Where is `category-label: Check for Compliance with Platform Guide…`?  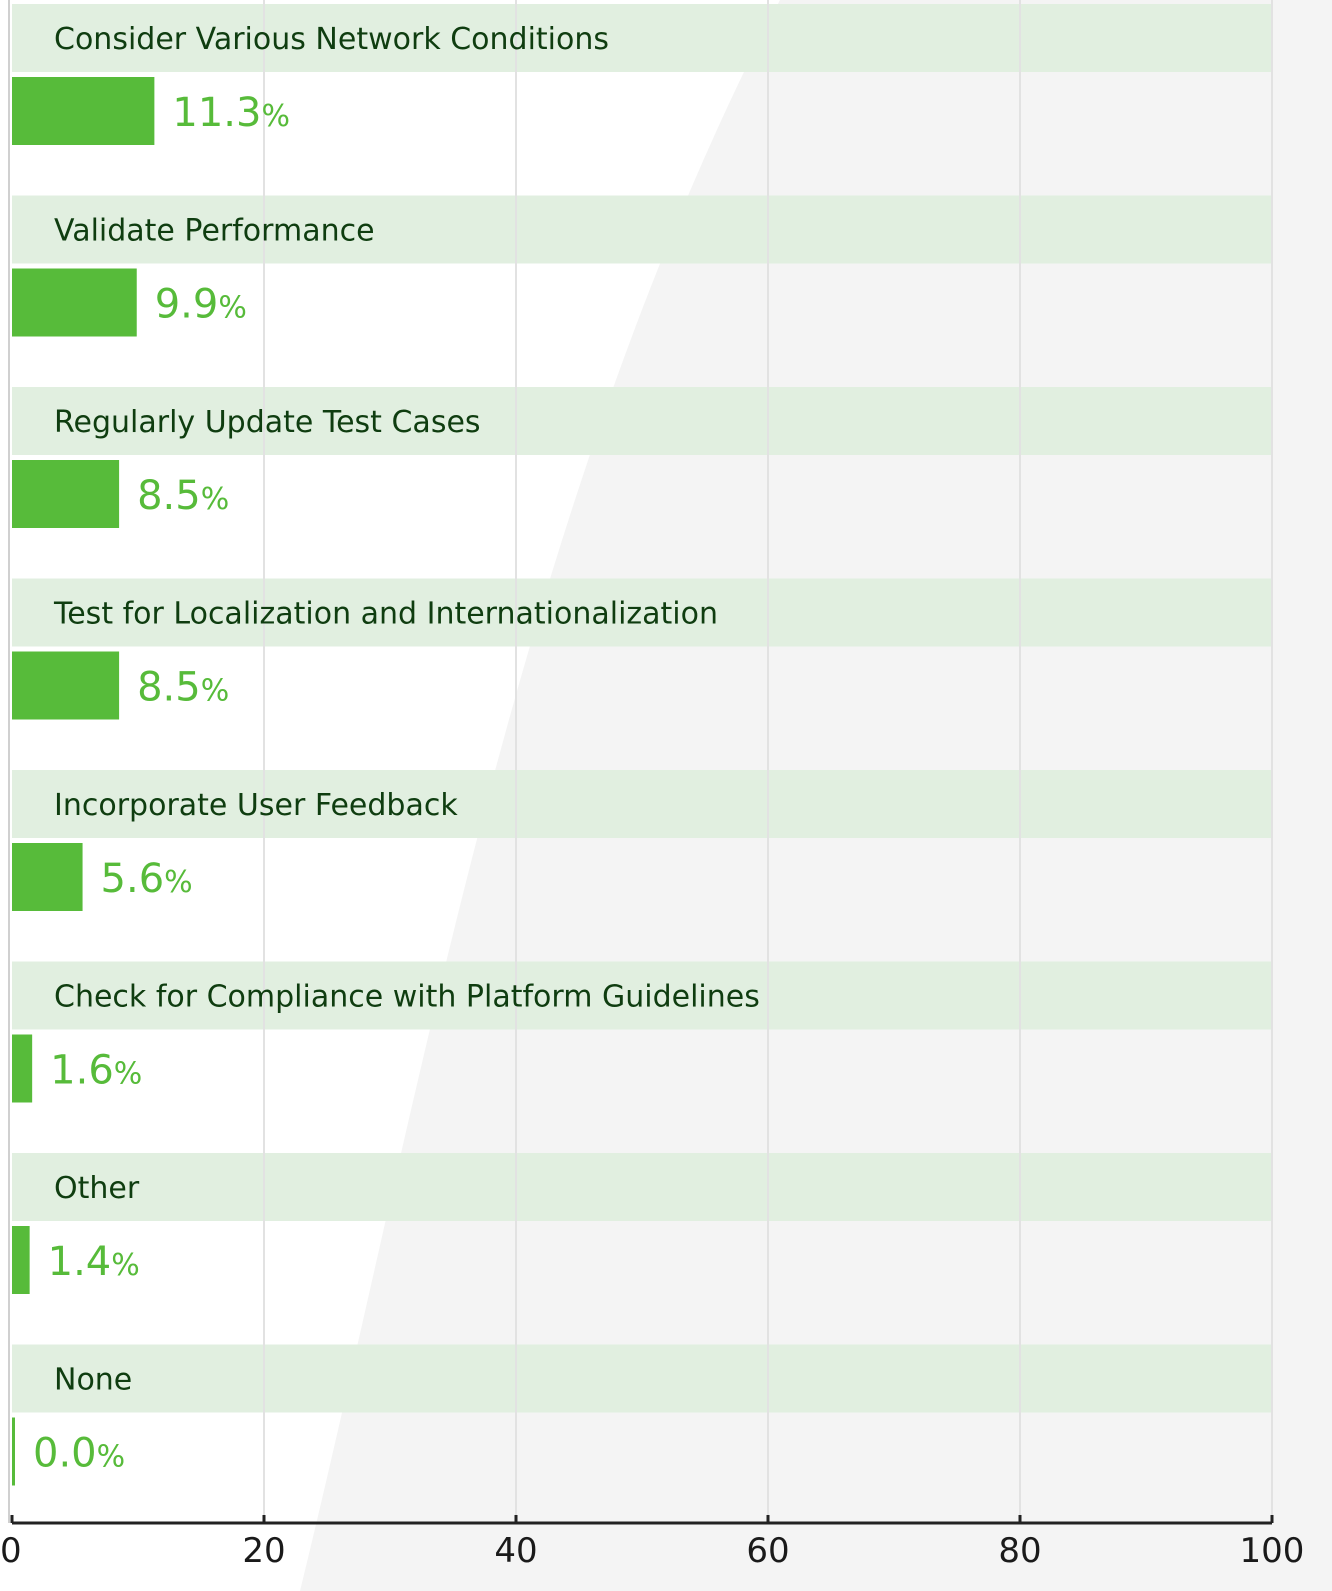 category-label: Check for Compliance with Platform Guide… is located at coordinates (407, 997).